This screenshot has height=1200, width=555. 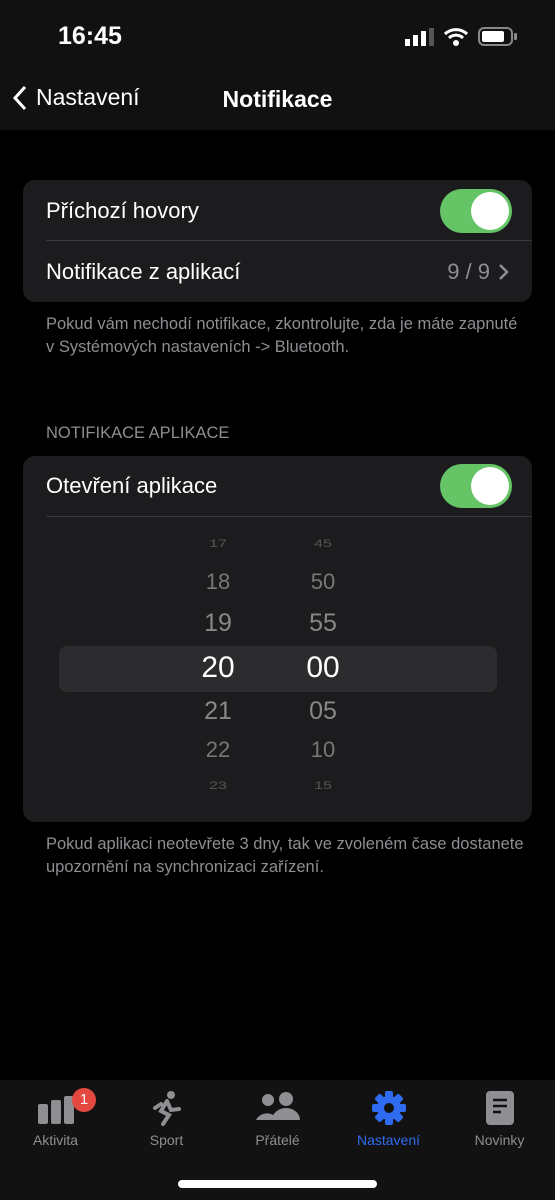 I want to click on tab-pratele: Přátelé, so click(x=277, y=1119).